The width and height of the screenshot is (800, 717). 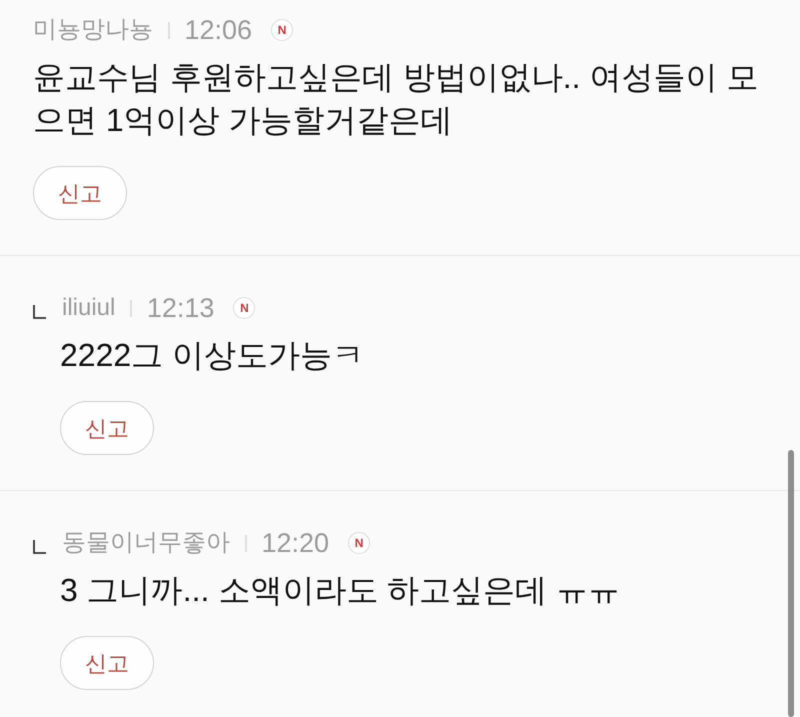 I want to click on scrollbar-thumb, so click(x=791, y=583).